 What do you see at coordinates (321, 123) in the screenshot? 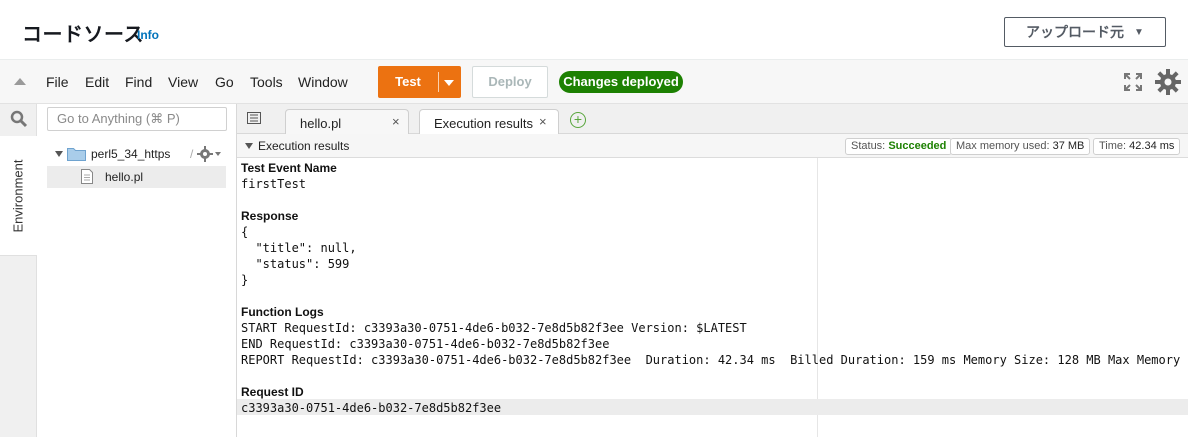
I see `tab-label: hello.pl` at bounding box center [321, 123].